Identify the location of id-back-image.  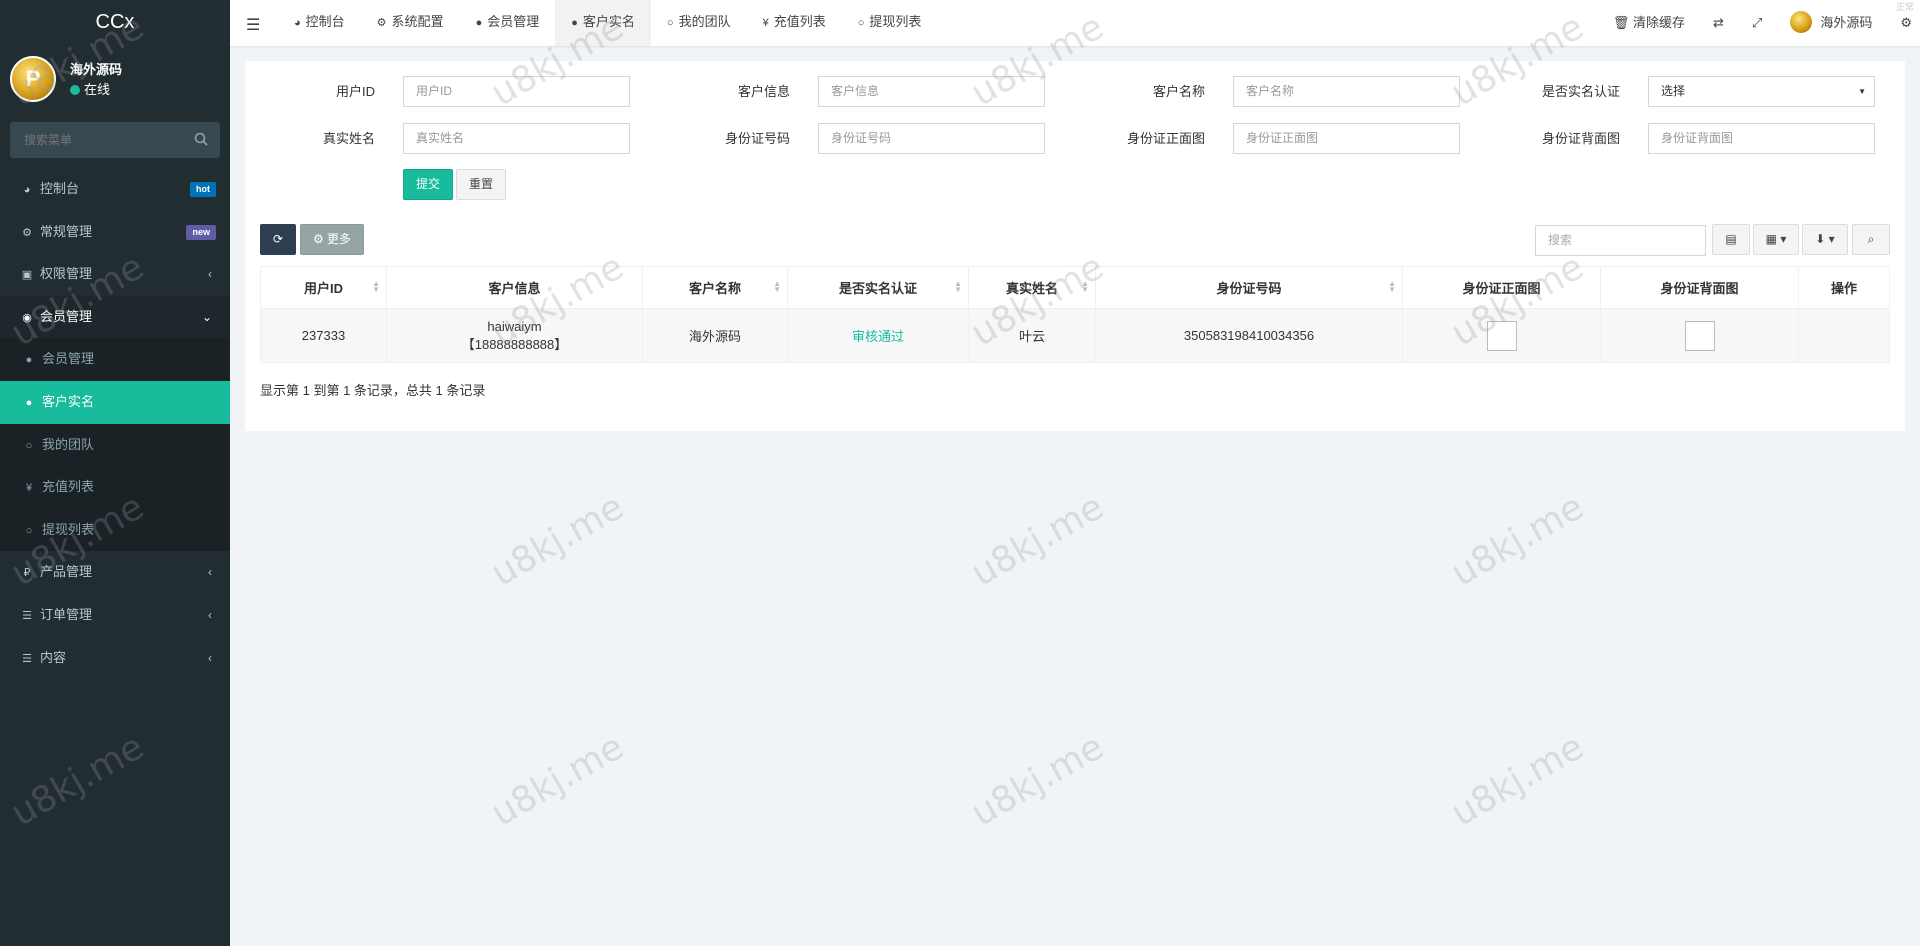
(1699, 335).